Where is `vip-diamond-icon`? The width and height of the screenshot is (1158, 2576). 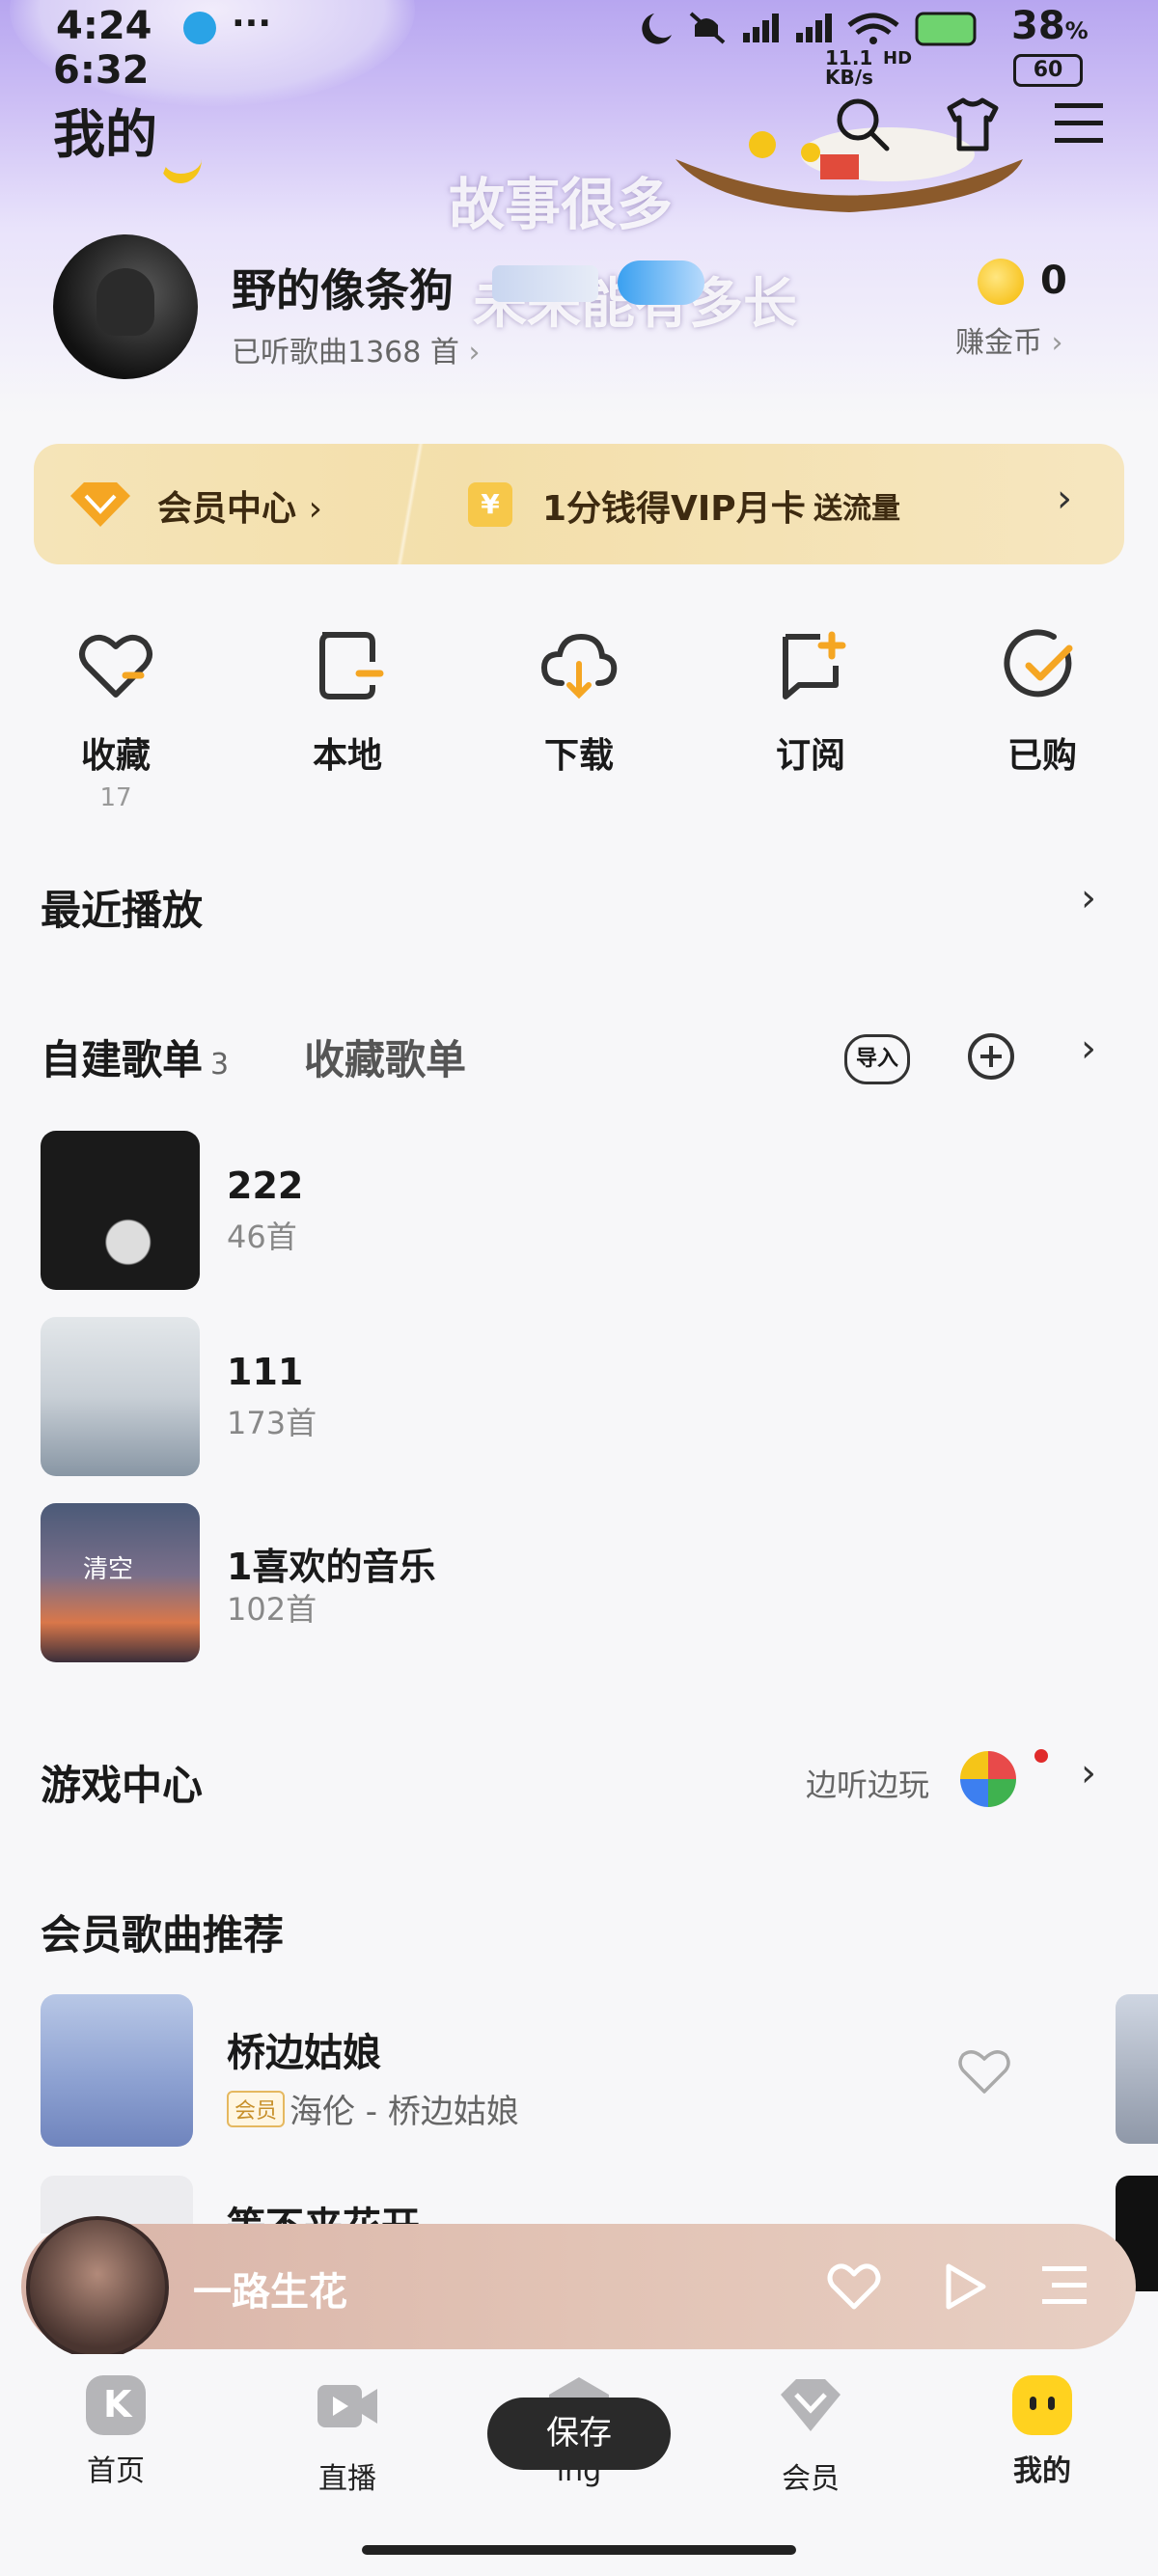 vip-diamond-icon is located at coordinates (811, 2405).